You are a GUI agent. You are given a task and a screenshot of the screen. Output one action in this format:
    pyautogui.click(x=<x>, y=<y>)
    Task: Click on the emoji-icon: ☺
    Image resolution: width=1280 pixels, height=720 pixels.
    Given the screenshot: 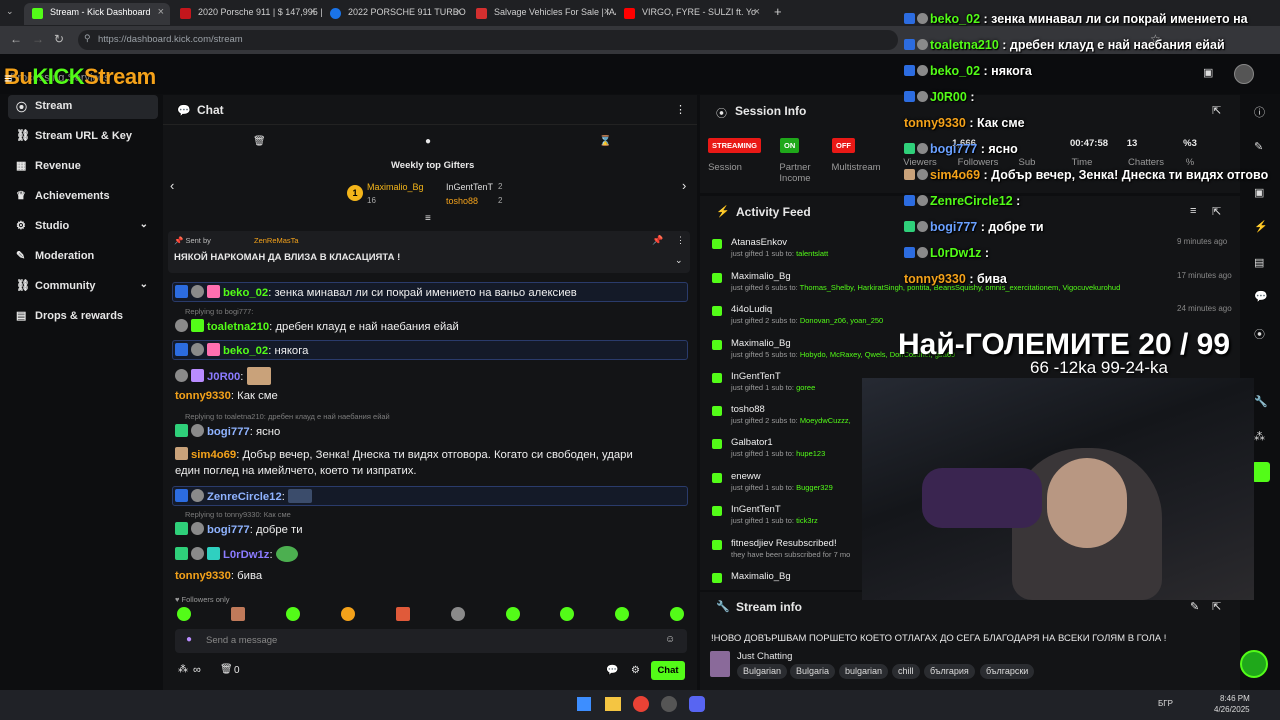 What is the action you would take?
    pyautogui.click(x=670, y=639)
    